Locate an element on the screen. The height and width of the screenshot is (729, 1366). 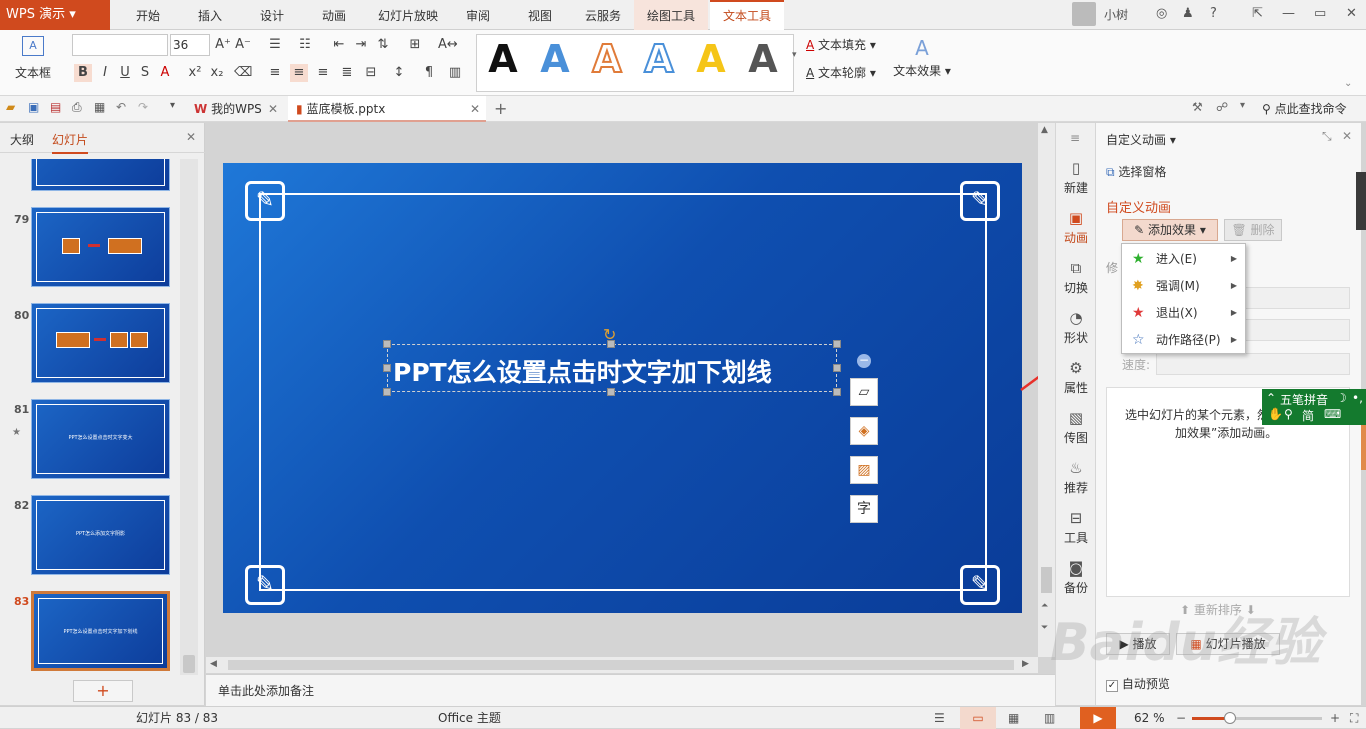
new-tab-icon: + is located at coordinates (500, 108).